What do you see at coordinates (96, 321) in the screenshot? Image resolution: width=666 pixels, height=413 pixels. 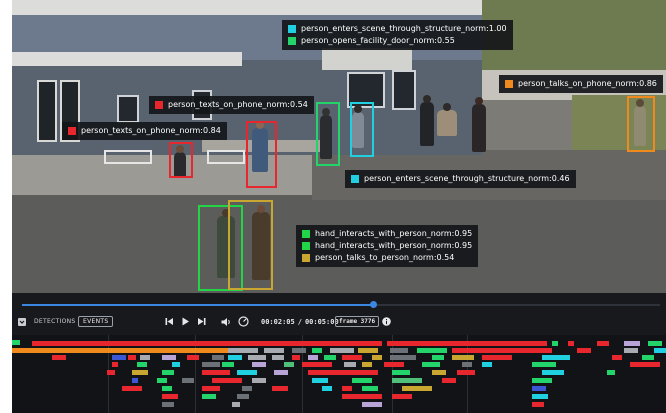 I see `tab-events: EVENTS` at bounding box center [96, 321].